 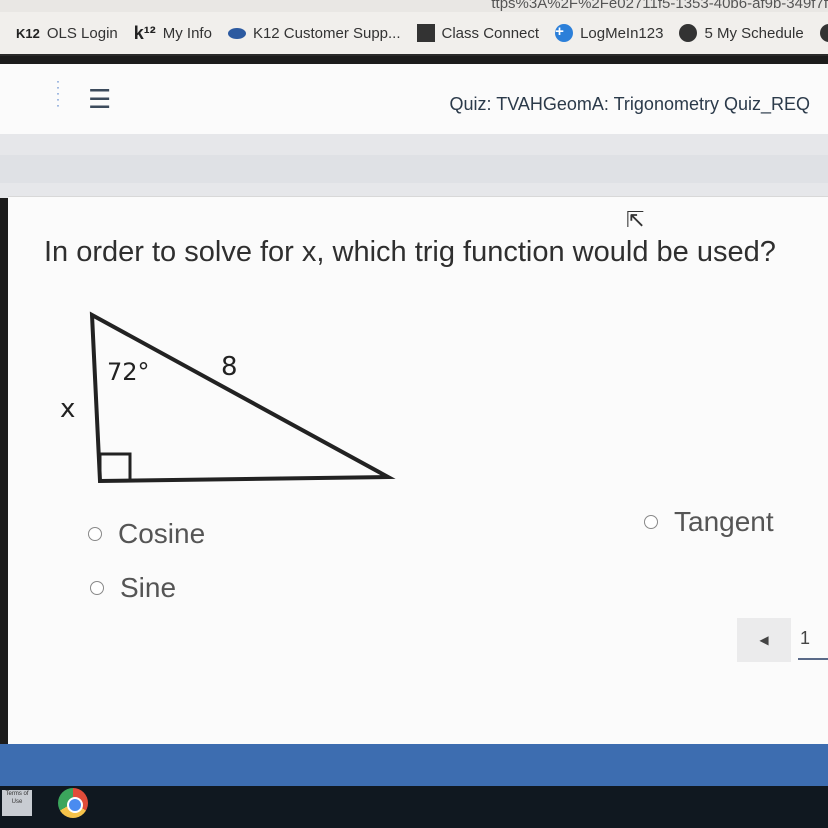 I want to click on plus-circle-icon: +, so click(x=564, y=33).